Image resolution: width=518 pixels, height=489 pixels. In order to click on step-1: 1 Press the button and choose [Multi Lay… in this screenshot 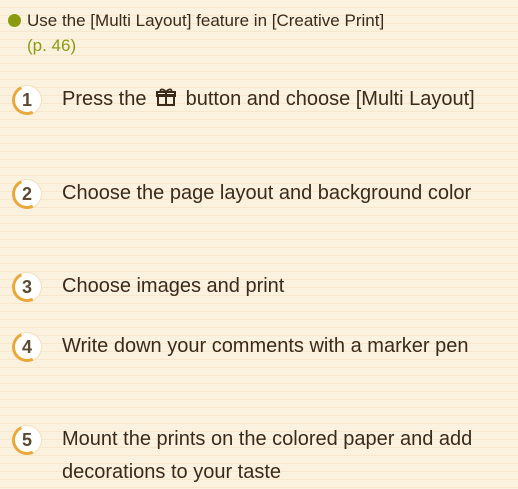, I will do `click(259, 100)`.